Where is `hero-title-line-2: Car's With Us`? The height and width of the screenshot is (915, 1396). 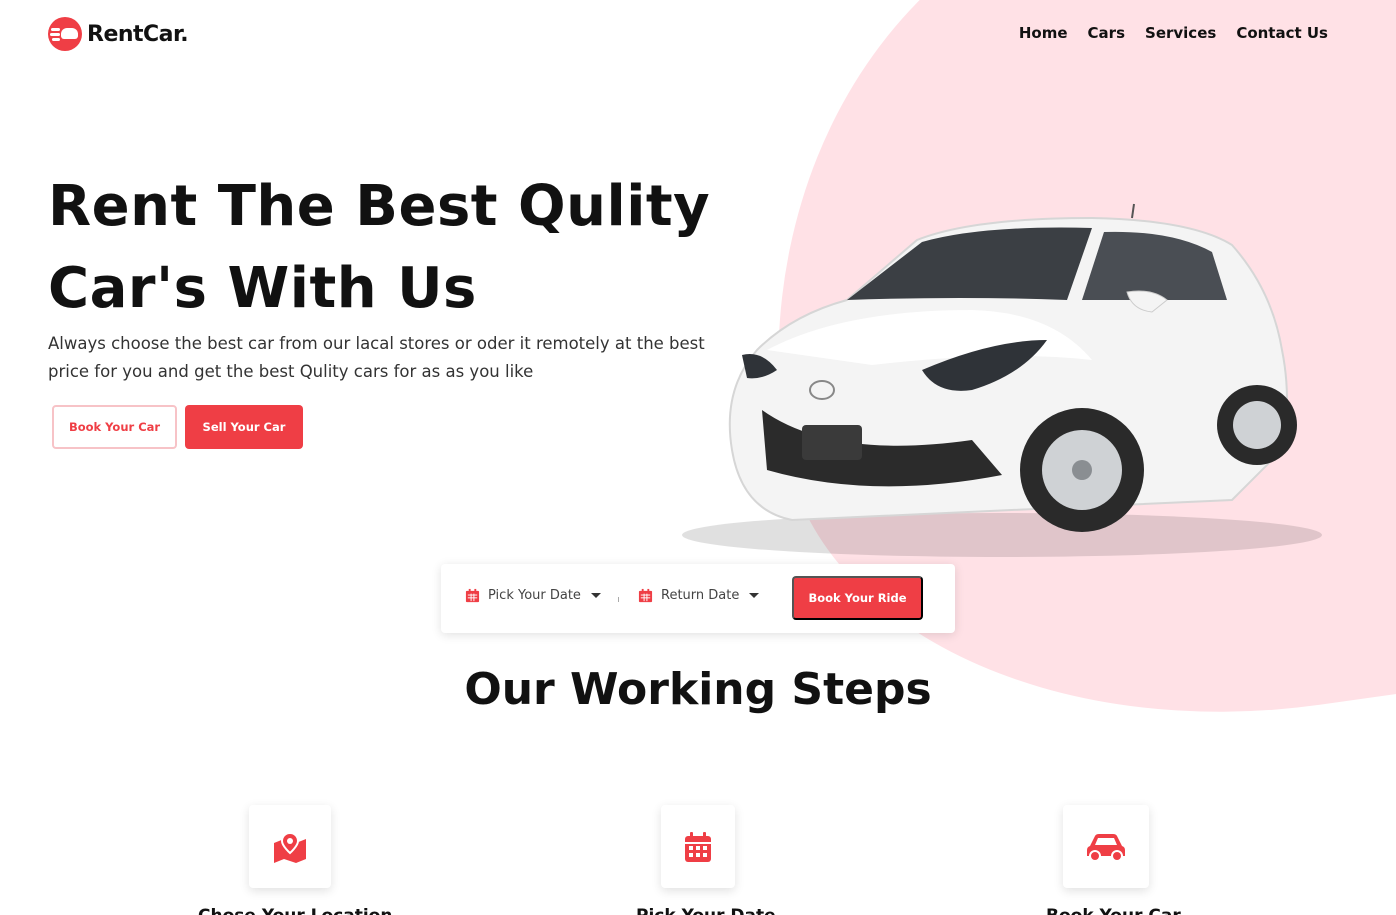 hero-title-line-2: Car's With Us is located at coordinates (262, 288).